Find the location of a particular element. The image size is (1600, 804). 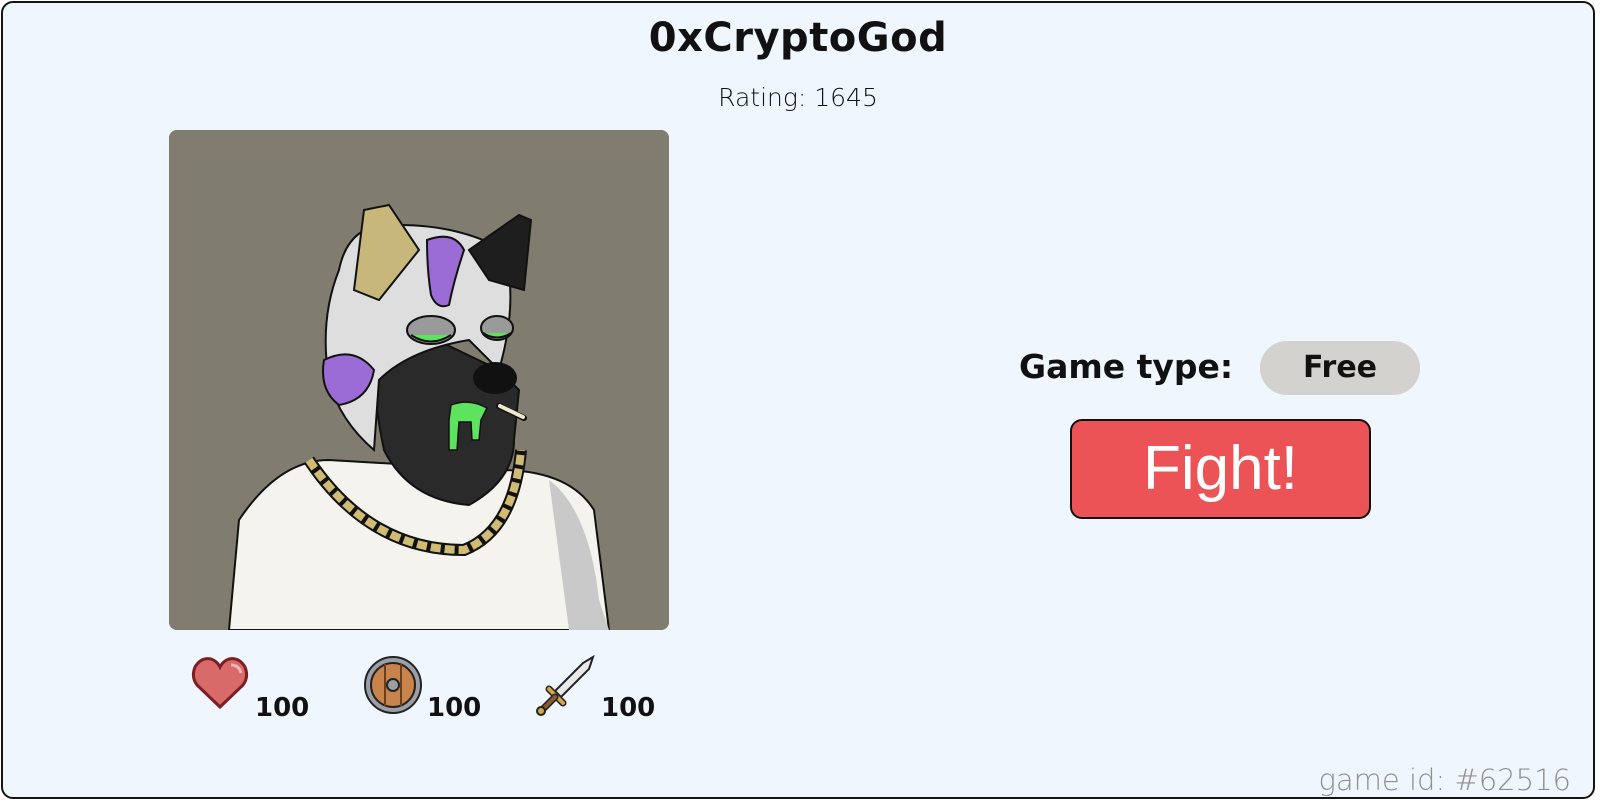

heart-icon is located at coordinates (220, 683).